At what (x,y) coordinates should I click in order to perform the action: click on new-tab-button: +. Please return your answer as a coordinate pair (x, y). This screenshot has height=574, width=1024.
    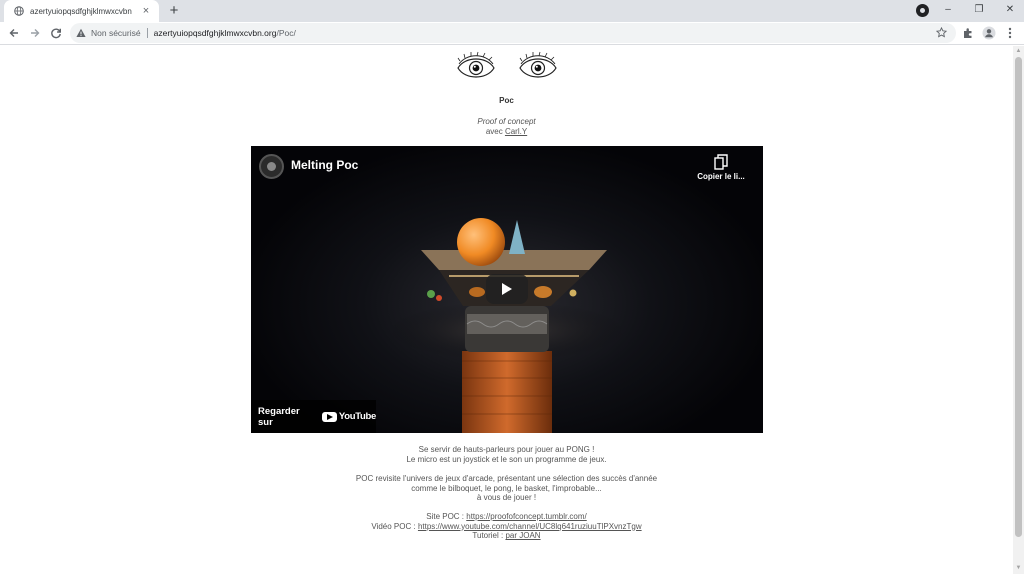
    Looking at the image, I should click on (174, 11).